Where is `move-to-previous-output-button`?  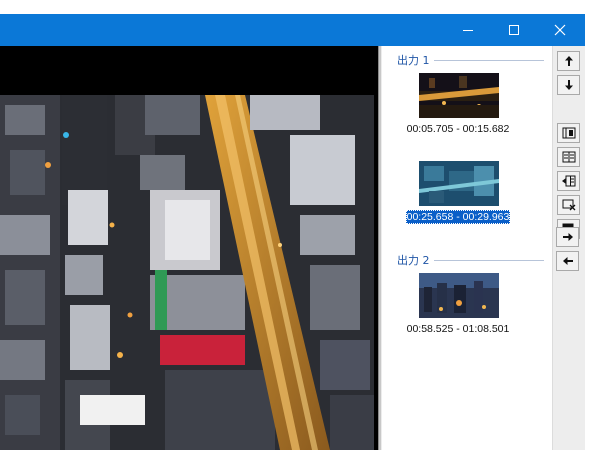
move-to-previous-output-button is located at coordinates (567, 261).